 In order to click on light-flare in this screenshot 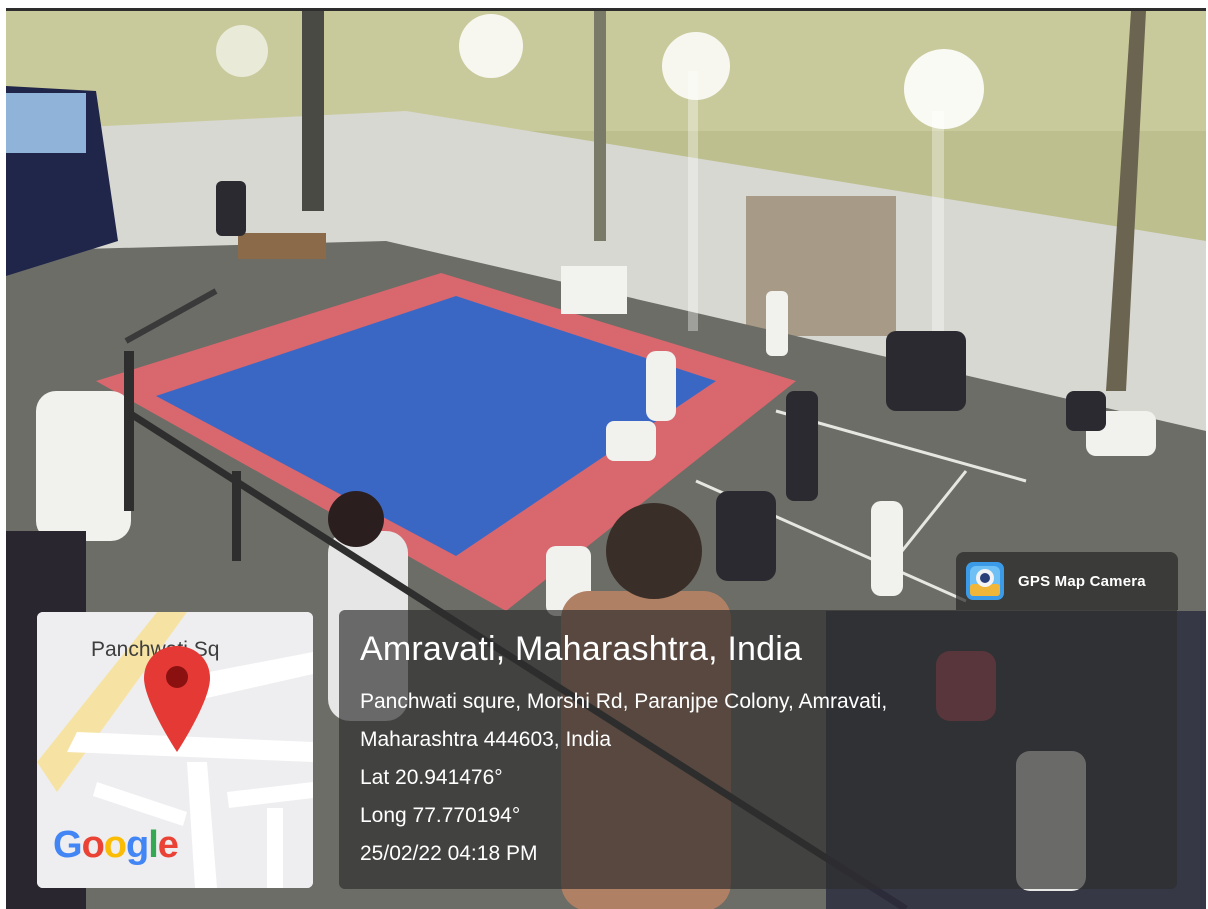, I will do `click(693, 201)`.